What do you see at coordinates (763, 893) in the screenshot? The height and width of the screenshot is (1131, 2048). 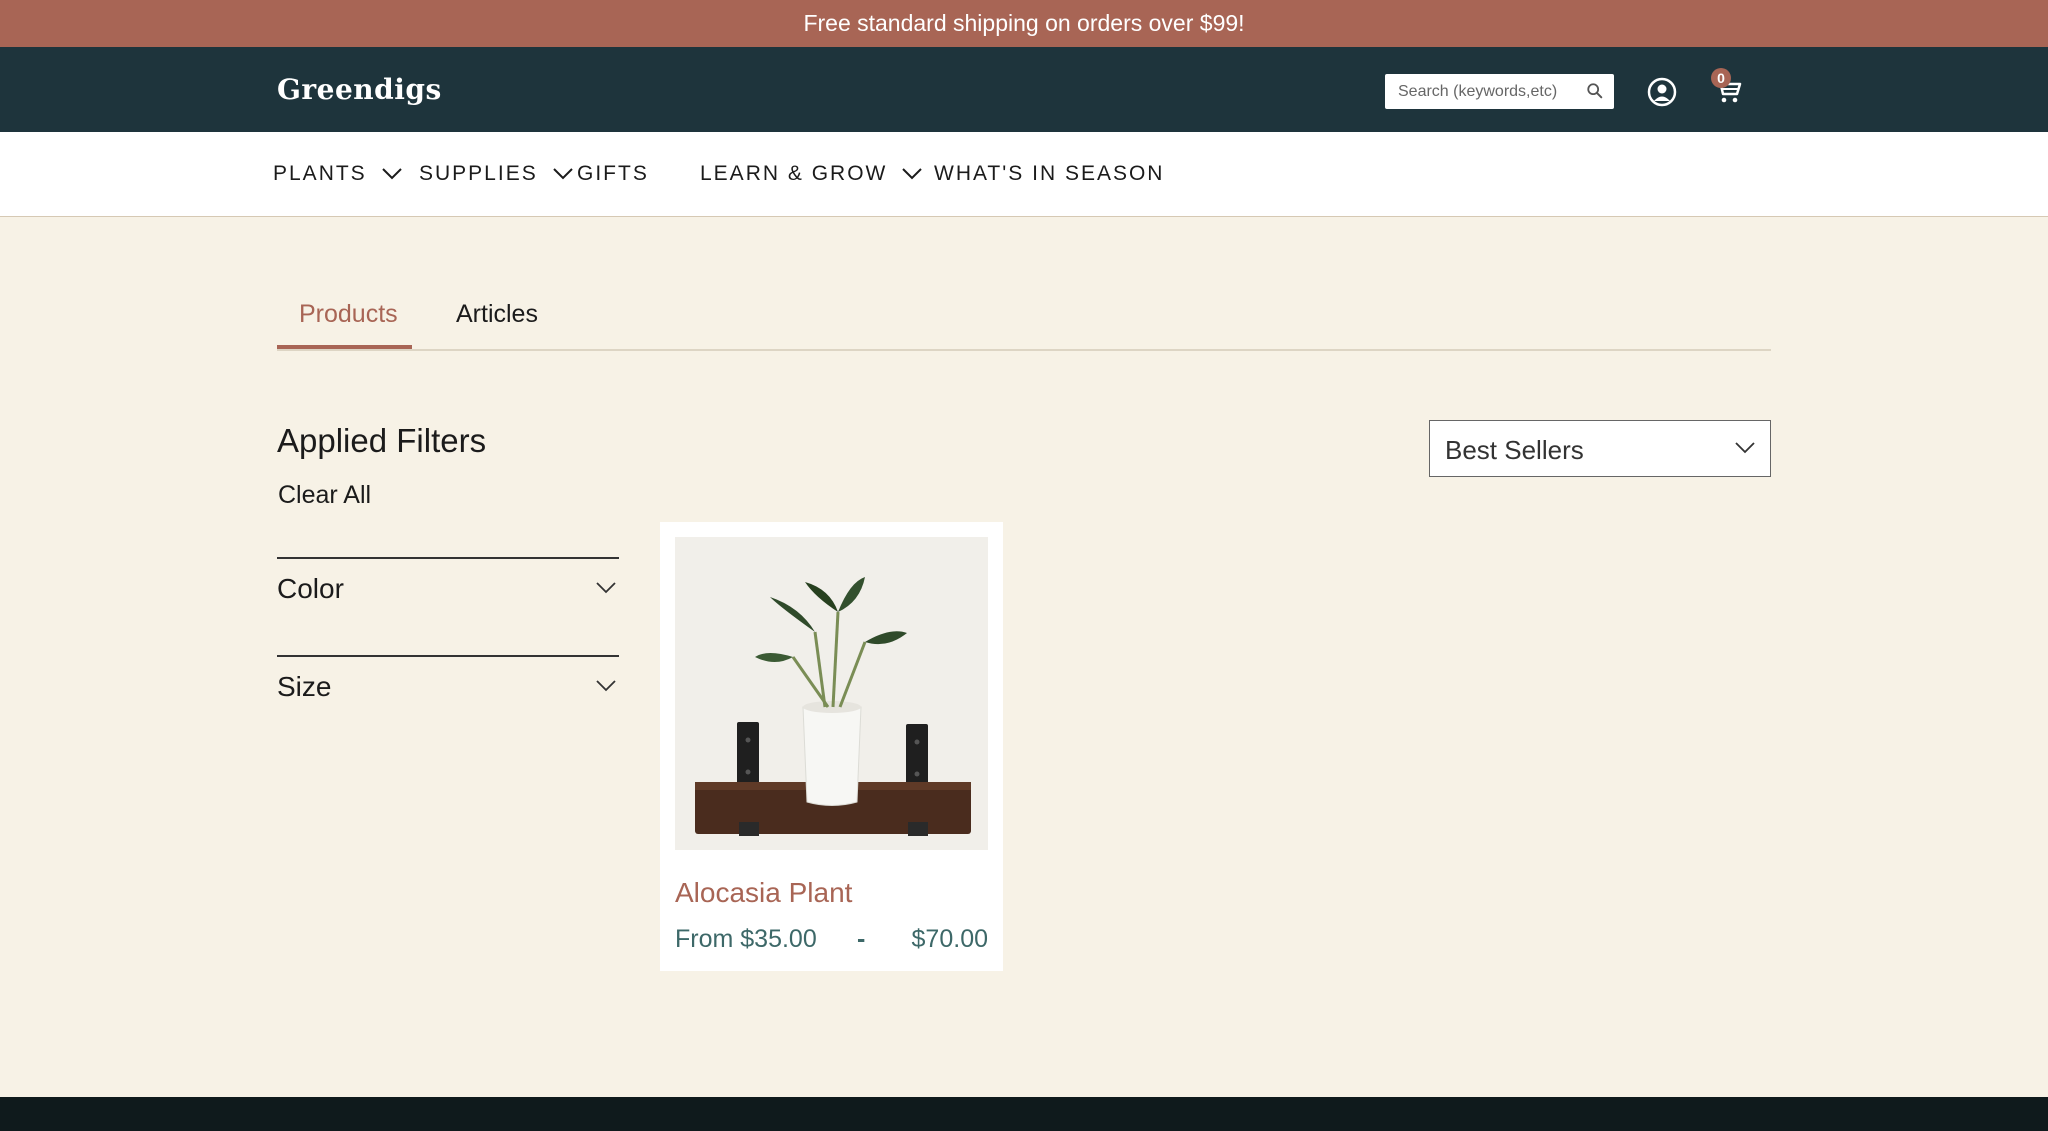 I see `product-name: Alocasia Plant` at bounding box center [763, 893].